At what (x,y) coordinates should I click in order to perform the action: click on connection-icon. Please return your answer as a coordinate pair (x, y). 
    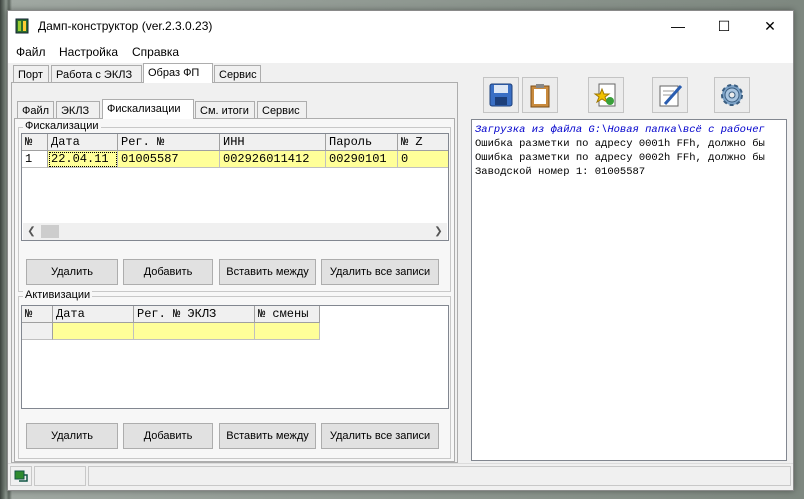
    Looking at the image, I should click on (21, 476).